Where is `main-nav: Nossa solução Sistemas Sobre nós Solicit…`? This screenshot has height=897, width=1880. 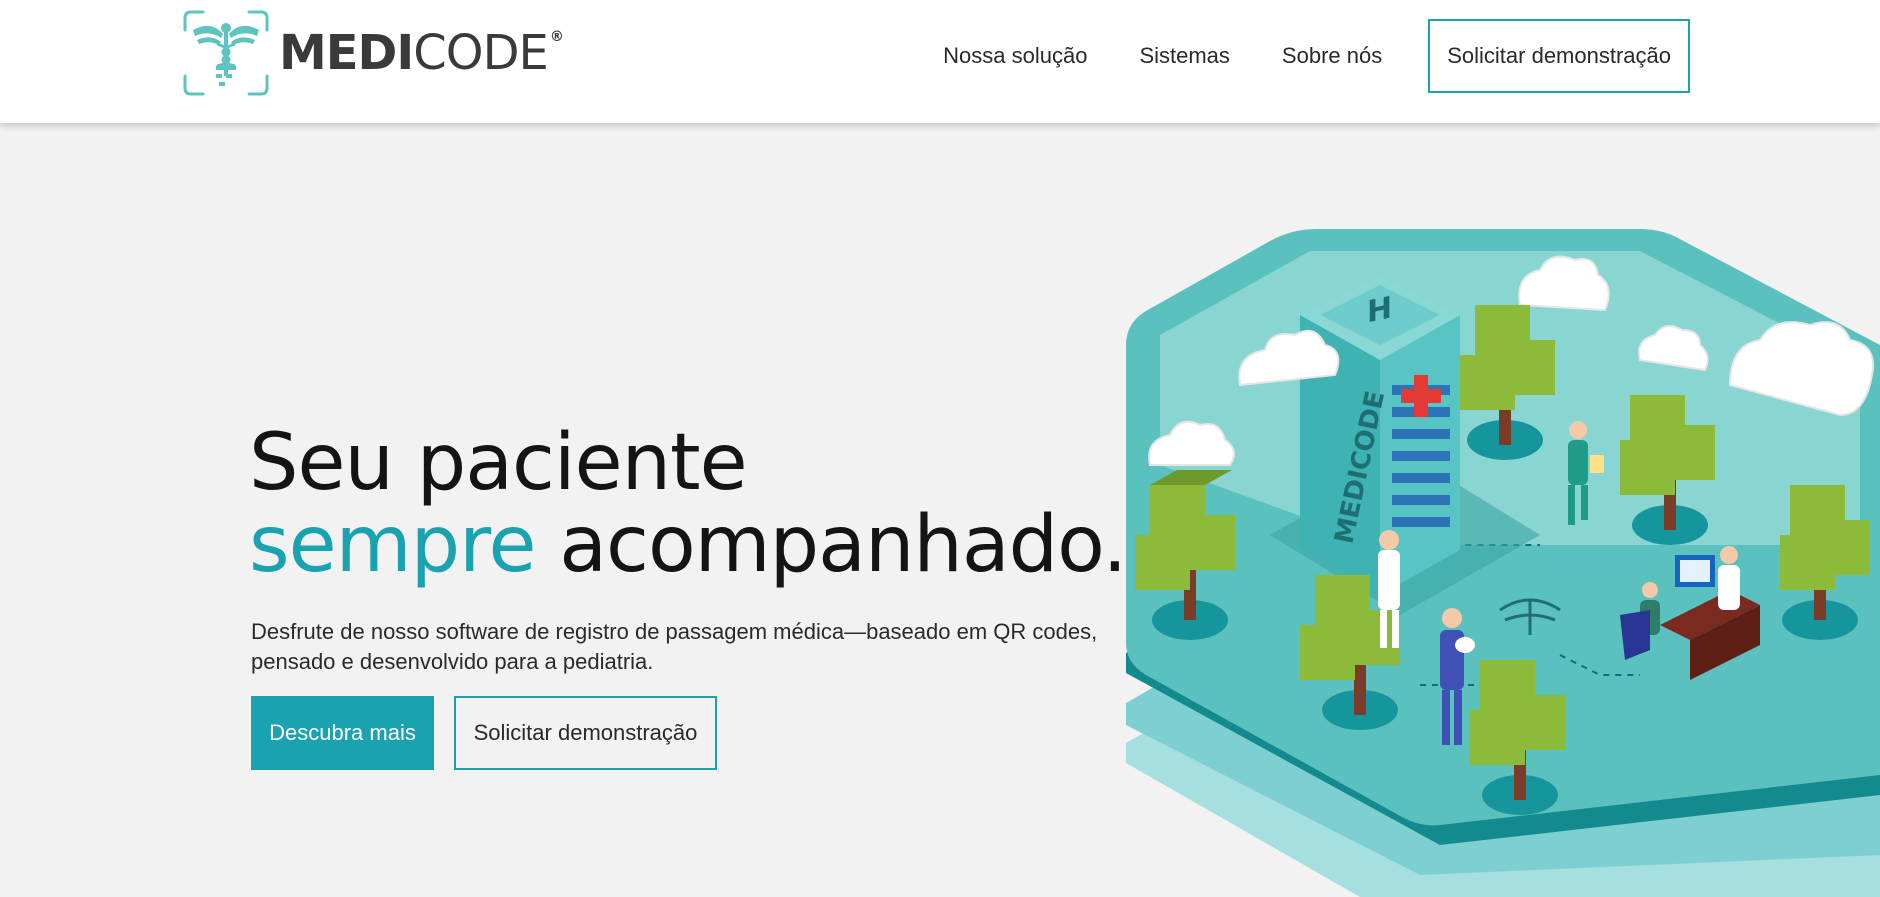
main-nav: Nossa solução Sistemas Sobre nós Solicit… is located at coordinates (1316, 56).